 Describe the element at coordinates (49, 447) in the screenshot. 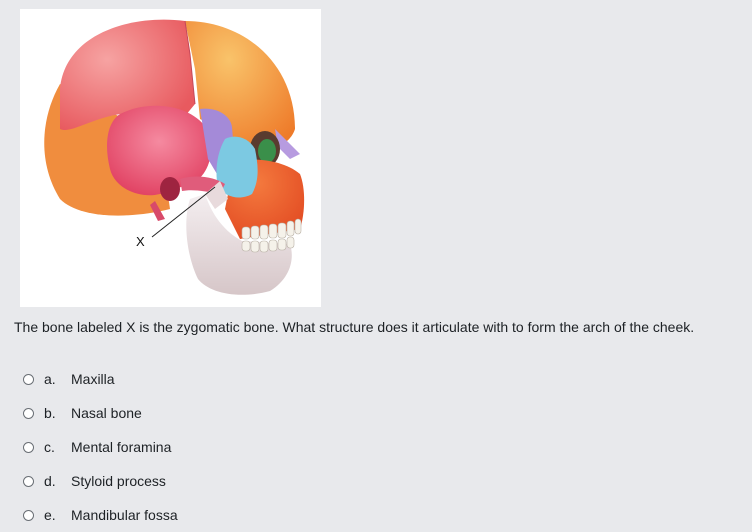

I see `answer-letter: c.` at that location.